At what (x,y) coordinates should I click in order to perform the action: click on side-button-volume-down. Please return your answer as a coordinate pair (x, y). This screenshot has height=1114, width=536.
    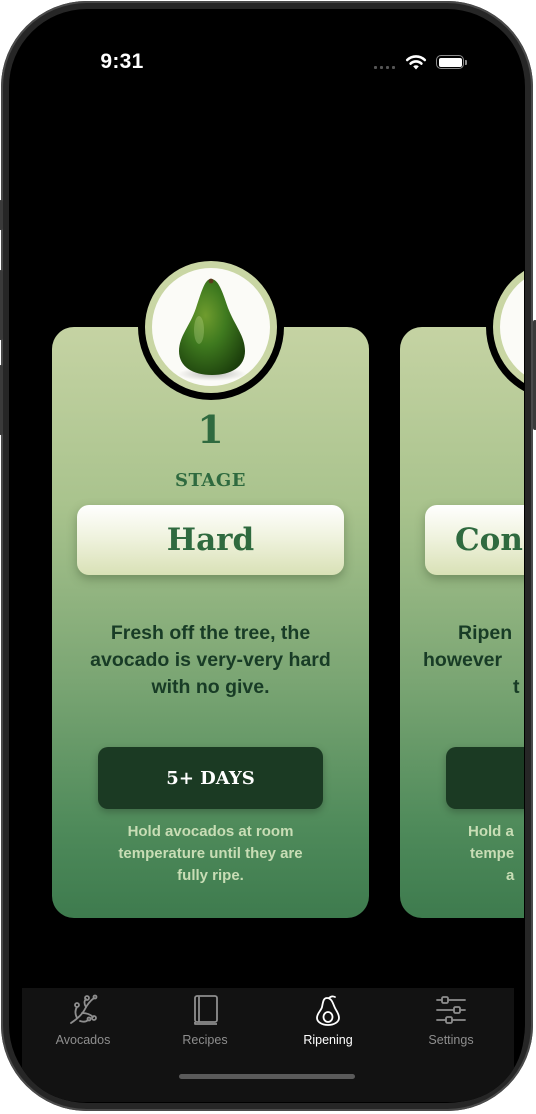
    Looking at the image, I should click on (1, 400).